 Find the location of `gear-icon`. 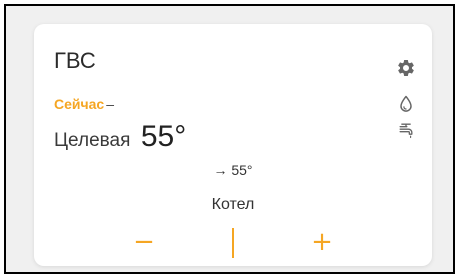

gear-icon is located at coordinates (406, 68).